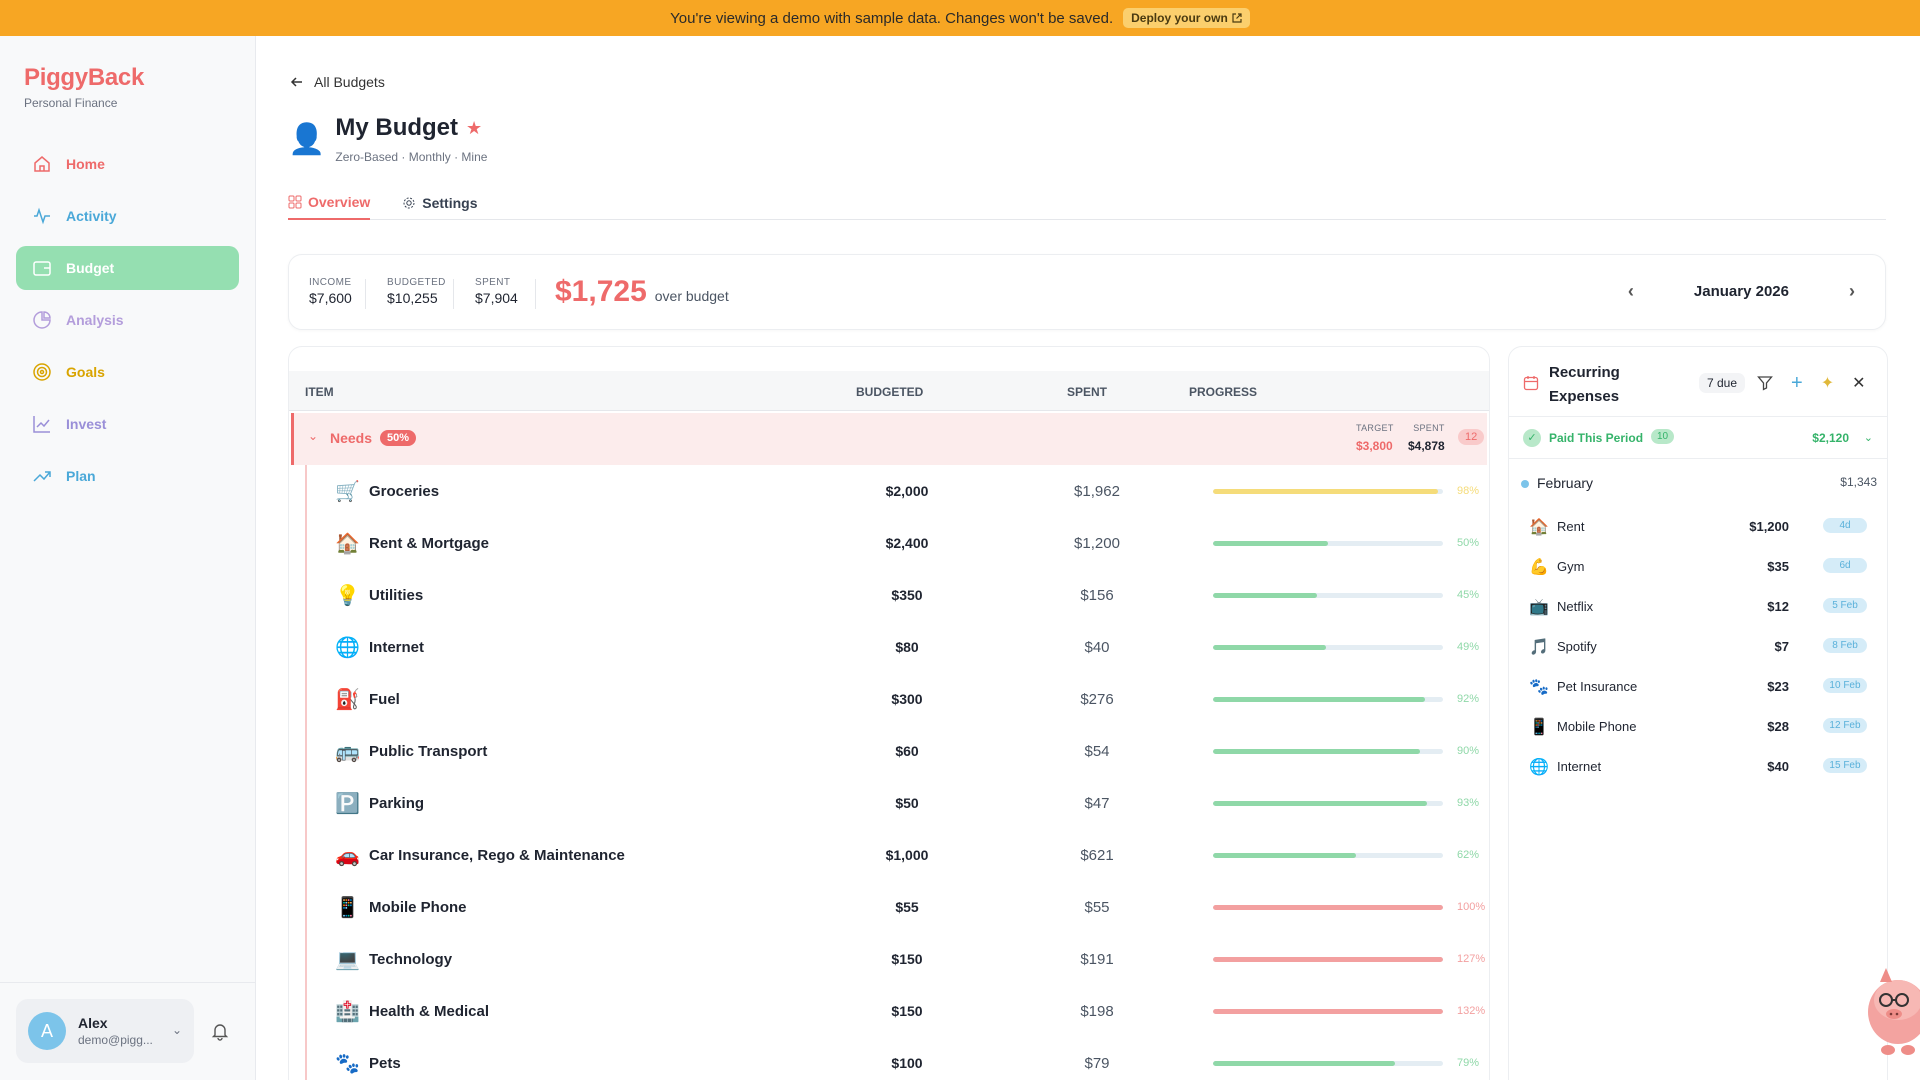 The image size is (1920, 1080). What do you see at coordinates (127, 424) in the screenshot?
I see `sidebar-item-invest: Invest` at bounding box center [127, 424].